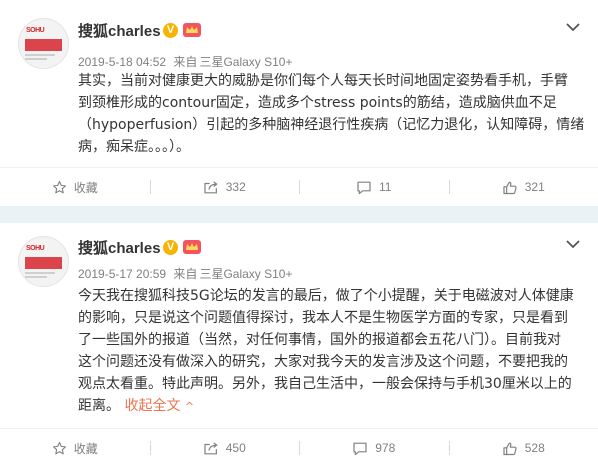  I want to click on content-line: 的影响，只是说这个问题值得探讨，我本人不是生物医学方面的专家，只是看到, so click(323, 318).